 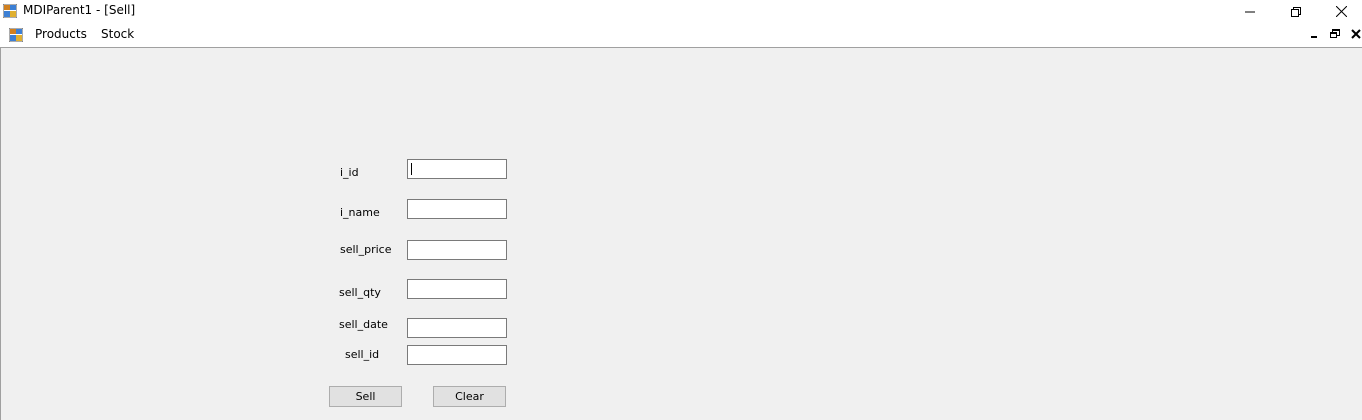 I want to click on menu-bar: Products Stock, so click(x=681, y=35).